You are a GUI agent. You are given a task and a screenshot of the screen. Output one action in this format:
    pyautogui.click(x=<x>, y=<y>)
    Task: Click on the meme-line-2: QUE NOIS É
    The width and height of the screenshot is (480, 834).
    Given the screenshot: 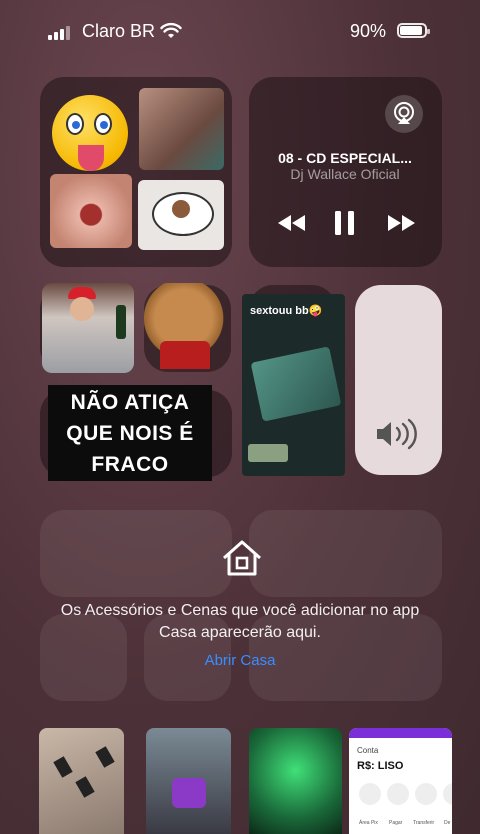 What is the action you would take?
    pyautogui.click(x=130, y=433)
    